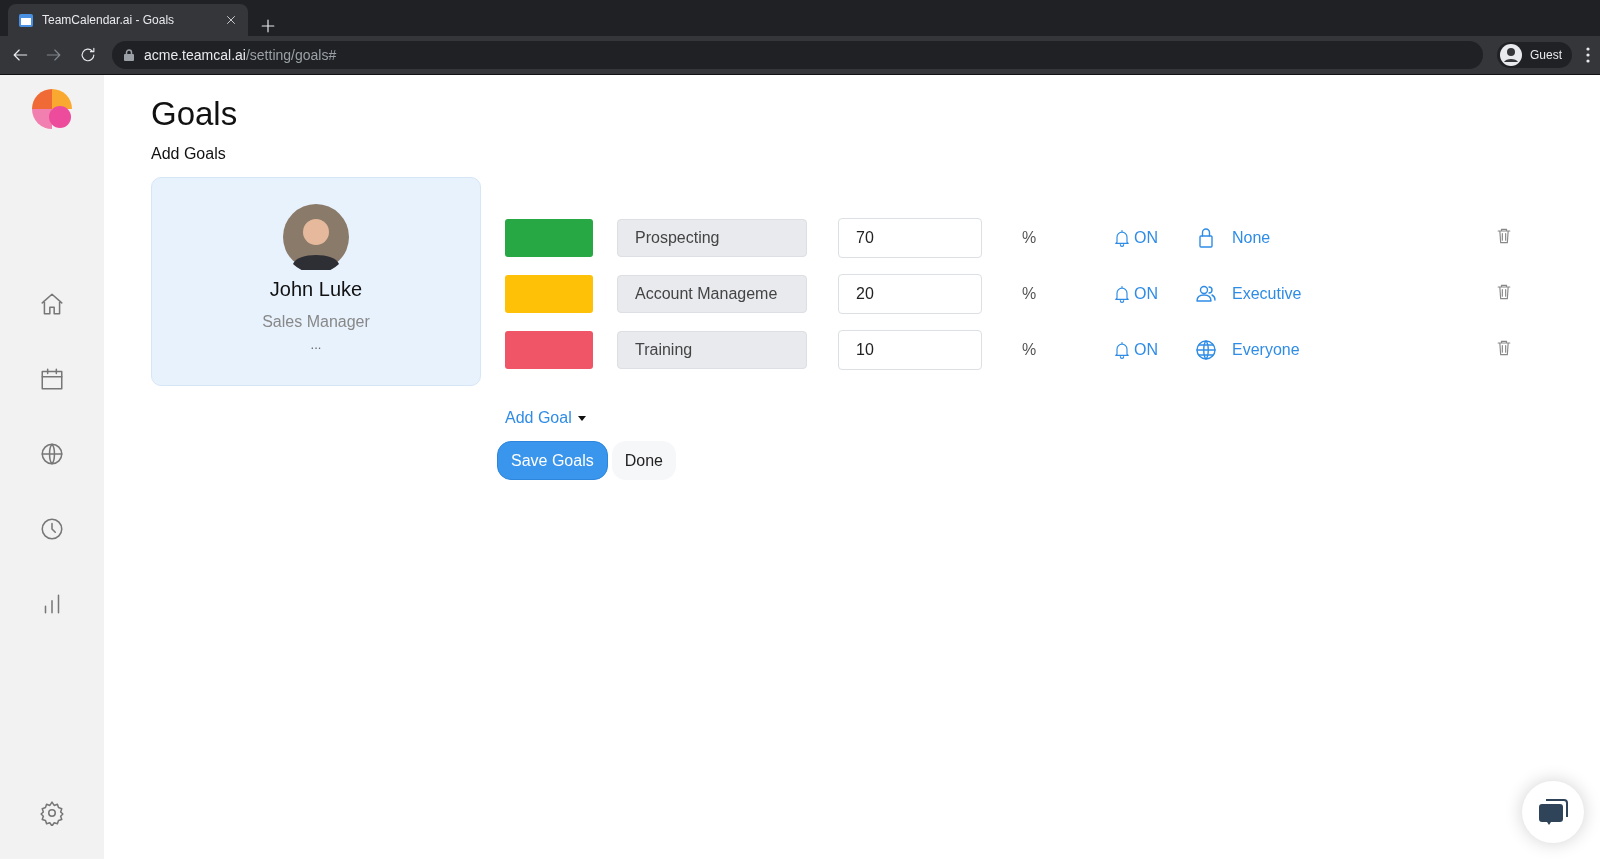 Image resolution: width=1600 pixels, height=859 pixels. I want to click on percent-field: 20, so click(910, 294).